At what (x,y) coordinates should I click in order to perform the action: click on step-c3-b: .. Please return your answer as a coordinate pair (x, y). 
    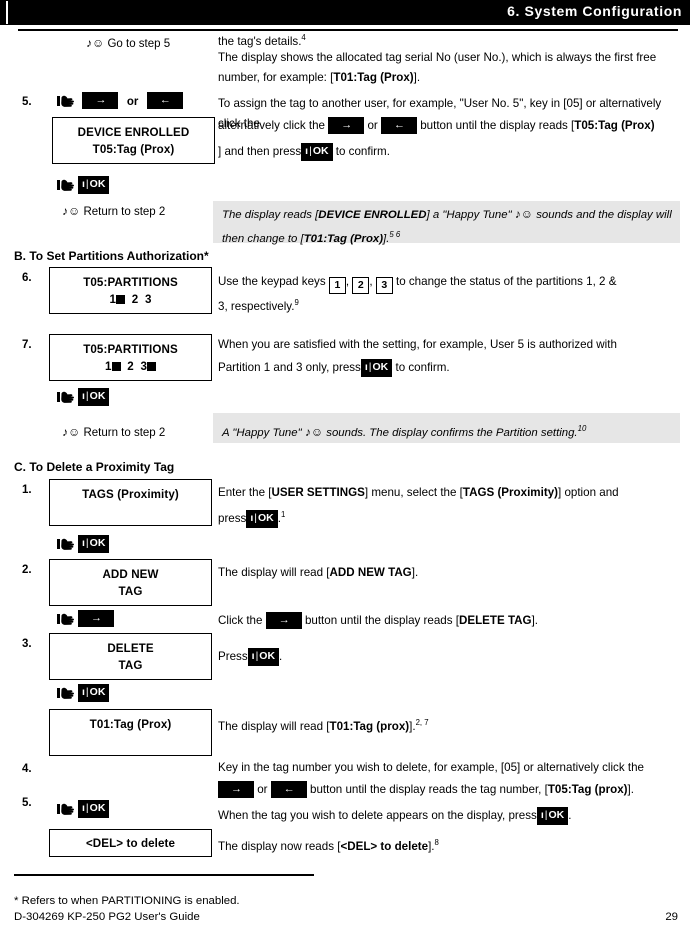
    Looking at the image, I should click on (281, 656).